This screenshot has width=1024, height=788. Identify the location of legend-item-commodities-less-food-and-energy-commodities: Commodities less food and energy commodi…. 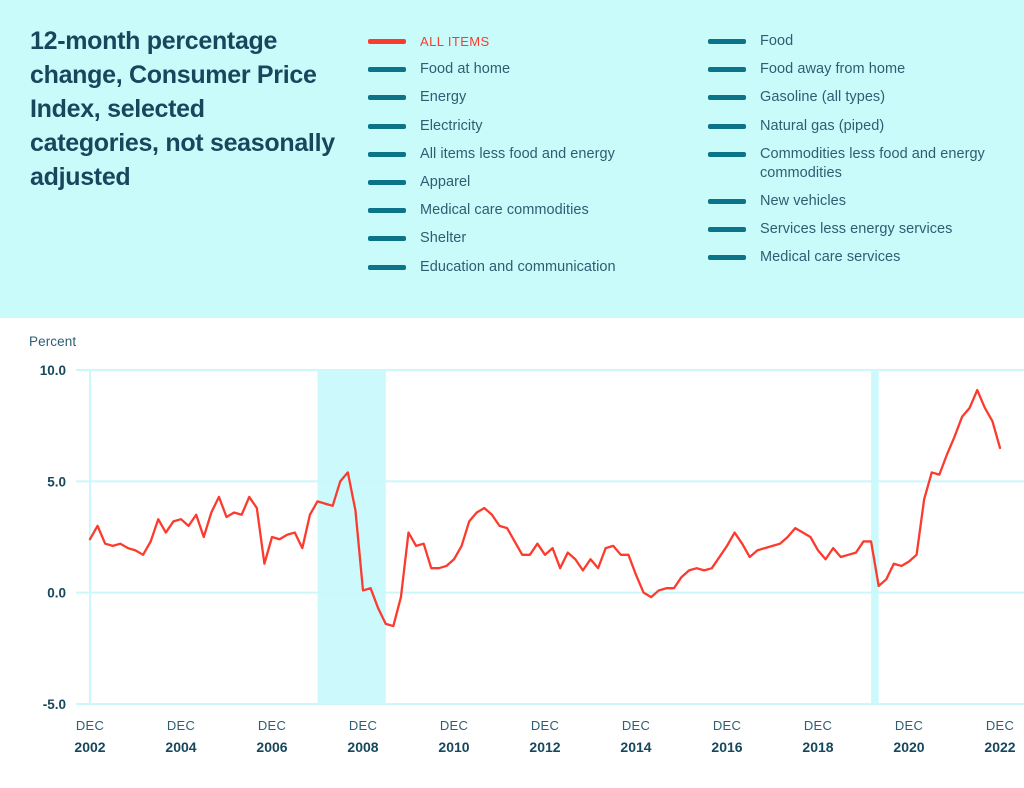
(863, 164).